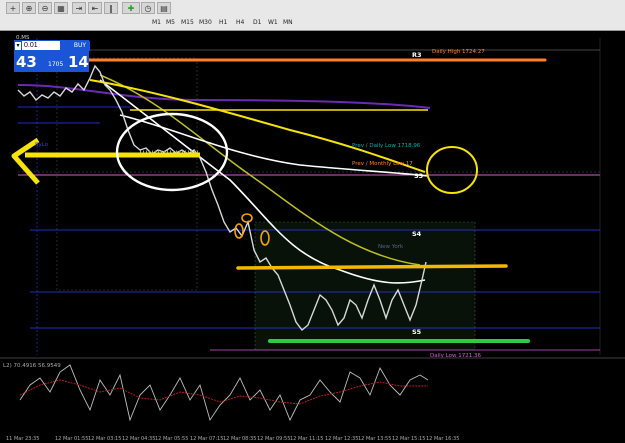 The height and width of the screenshot is (443, 625). I want to click on time-label: 12 Mar 11:15, so click(306, 439).